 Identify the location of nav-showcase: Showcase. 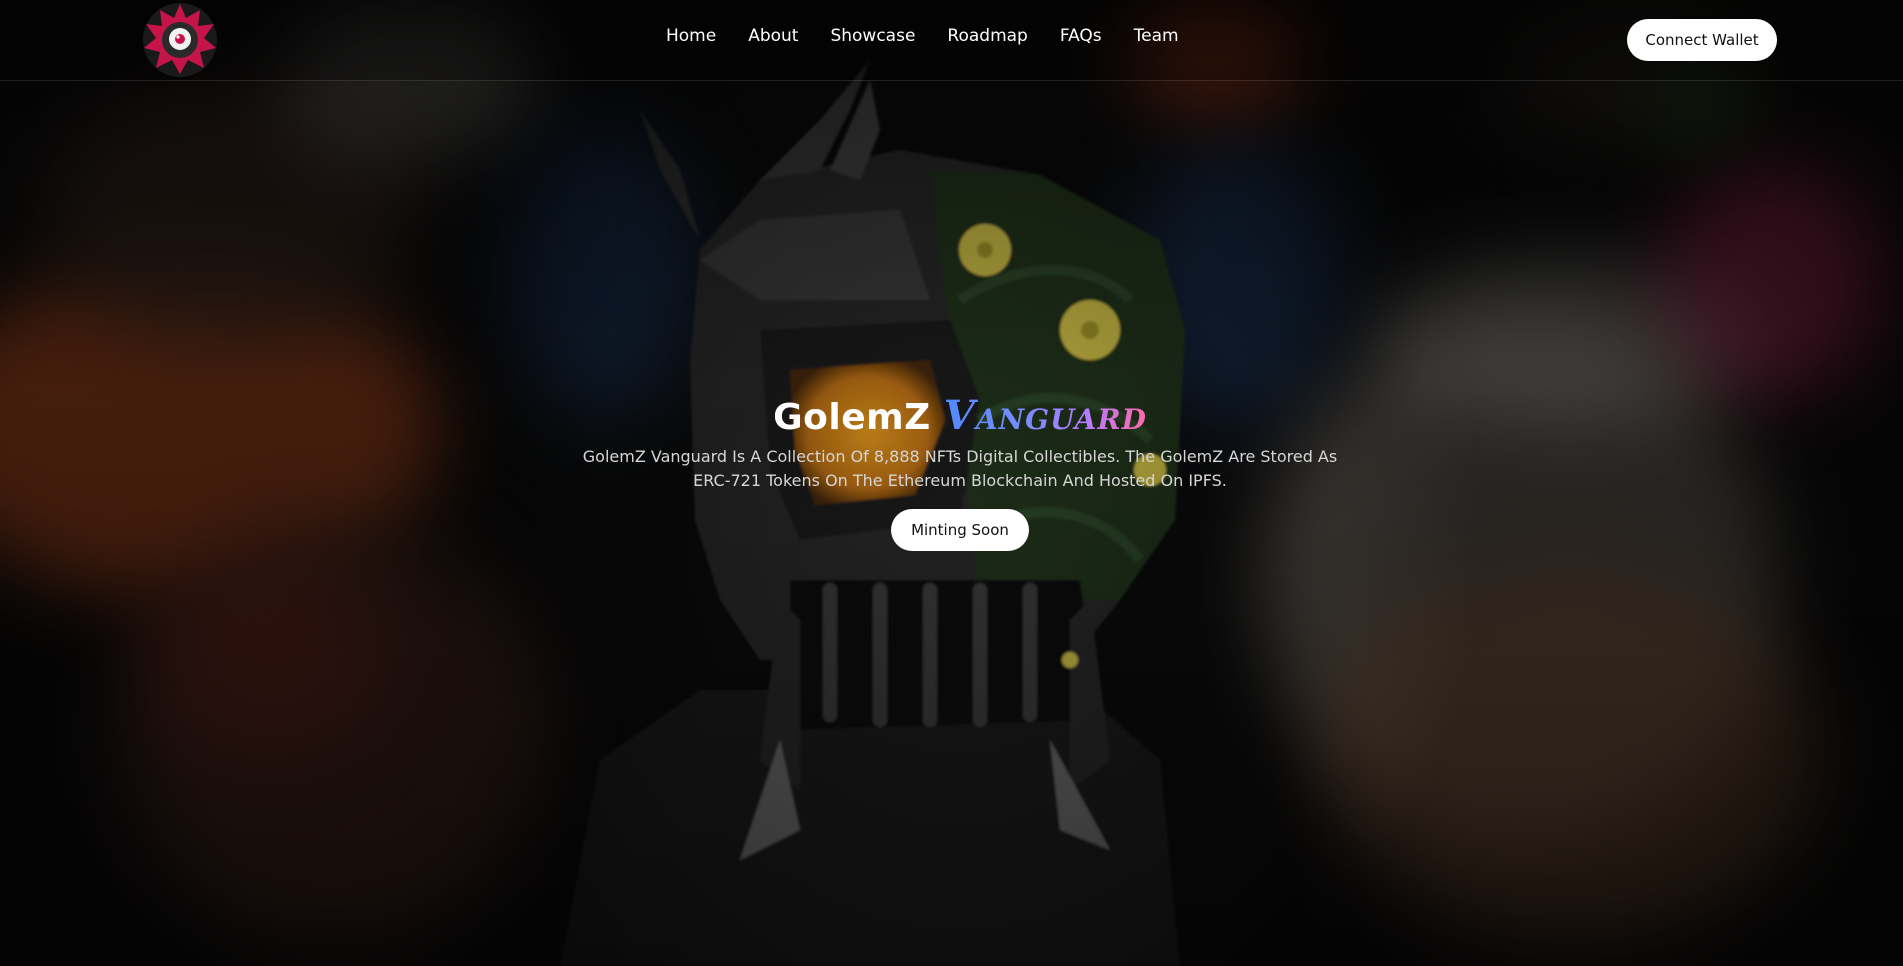
(872, 36).